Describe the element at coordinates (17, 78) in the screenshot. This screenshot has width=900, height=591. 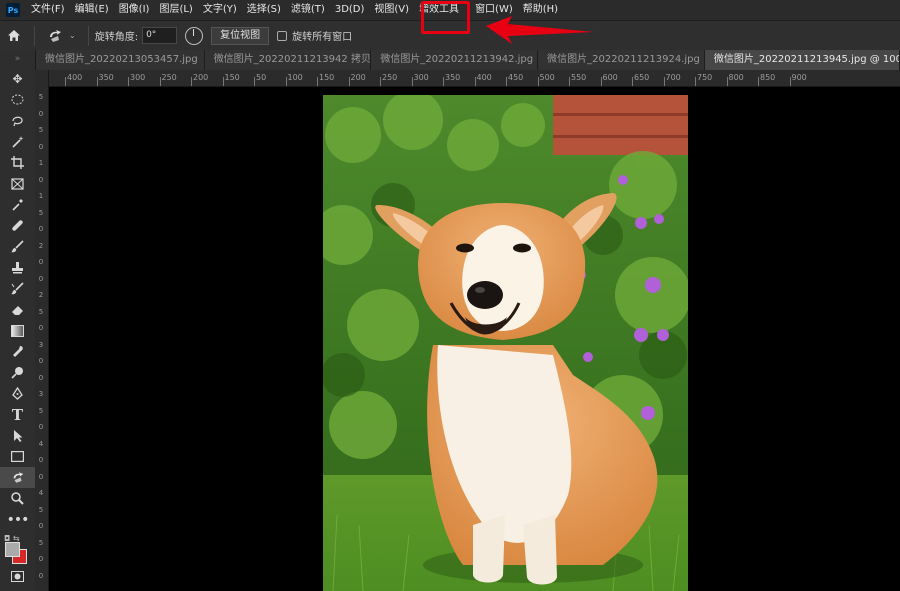
I see `move-icon: ✥` at that location.